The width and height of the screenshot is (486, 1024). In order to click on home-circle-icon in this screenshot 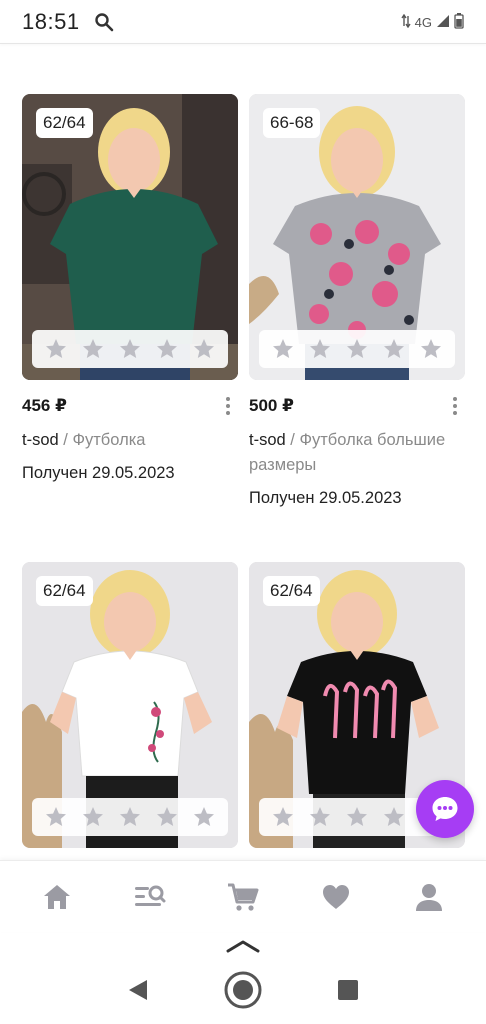, I will do `click(243, 992)`.